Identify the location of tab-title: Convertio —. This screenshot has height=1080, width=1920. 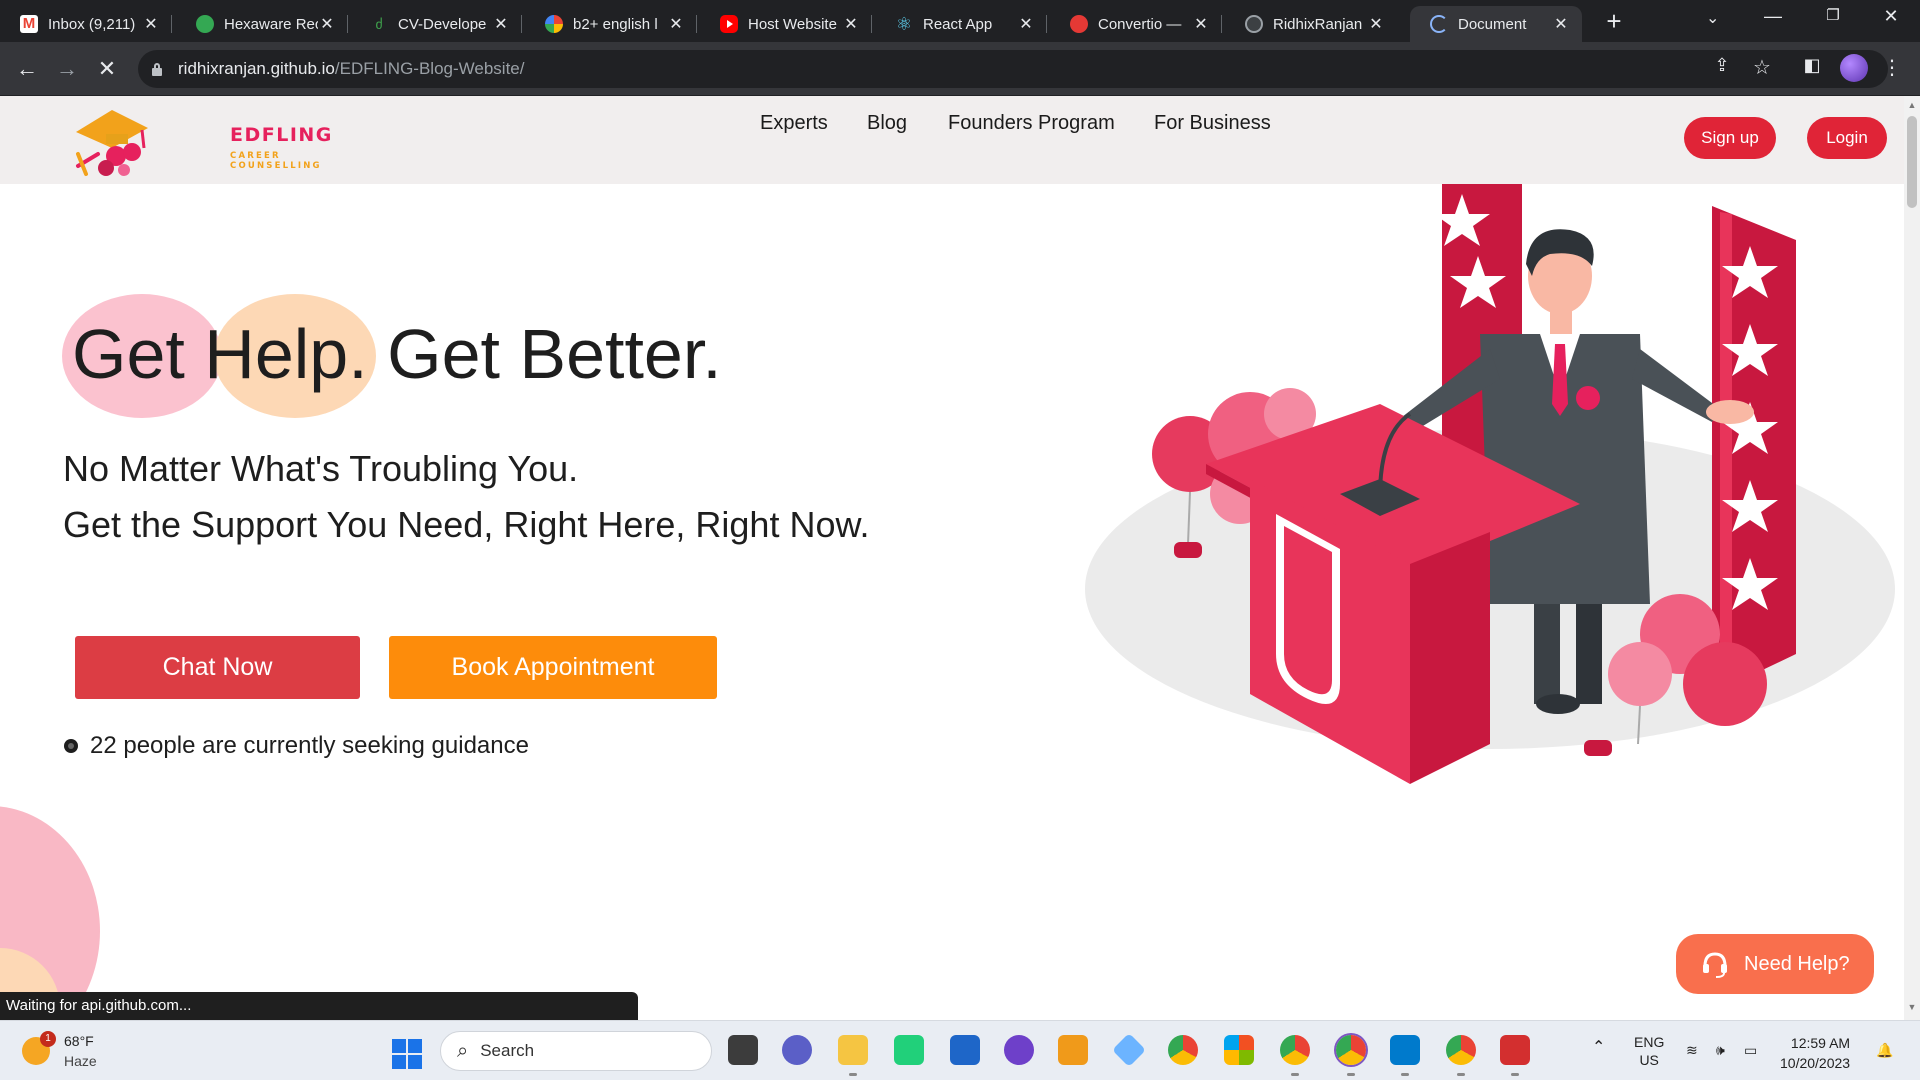
(1140, 24).